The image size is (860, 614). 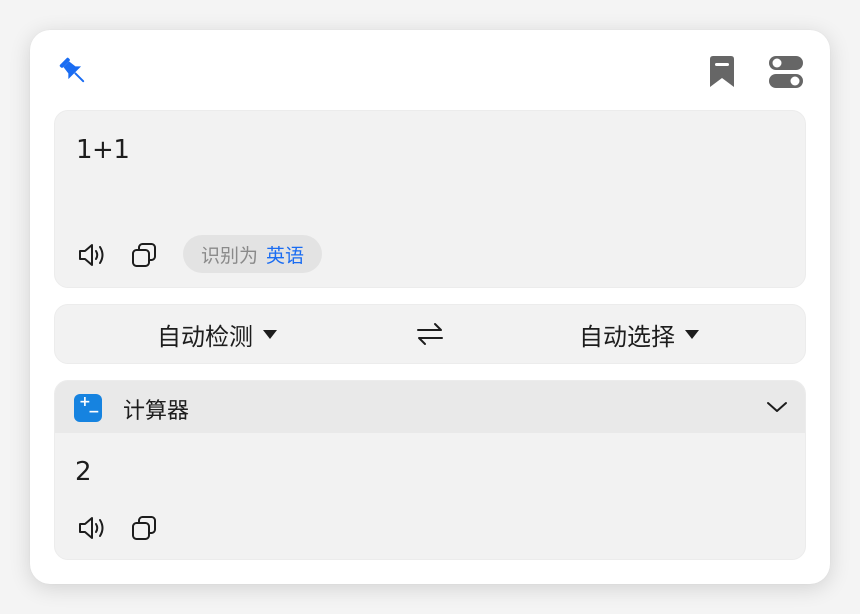 What do you see at coordinates (230, 255) in the screenshot?
I see `detected-prefix: 识别为` at bounding box center [230, 255].